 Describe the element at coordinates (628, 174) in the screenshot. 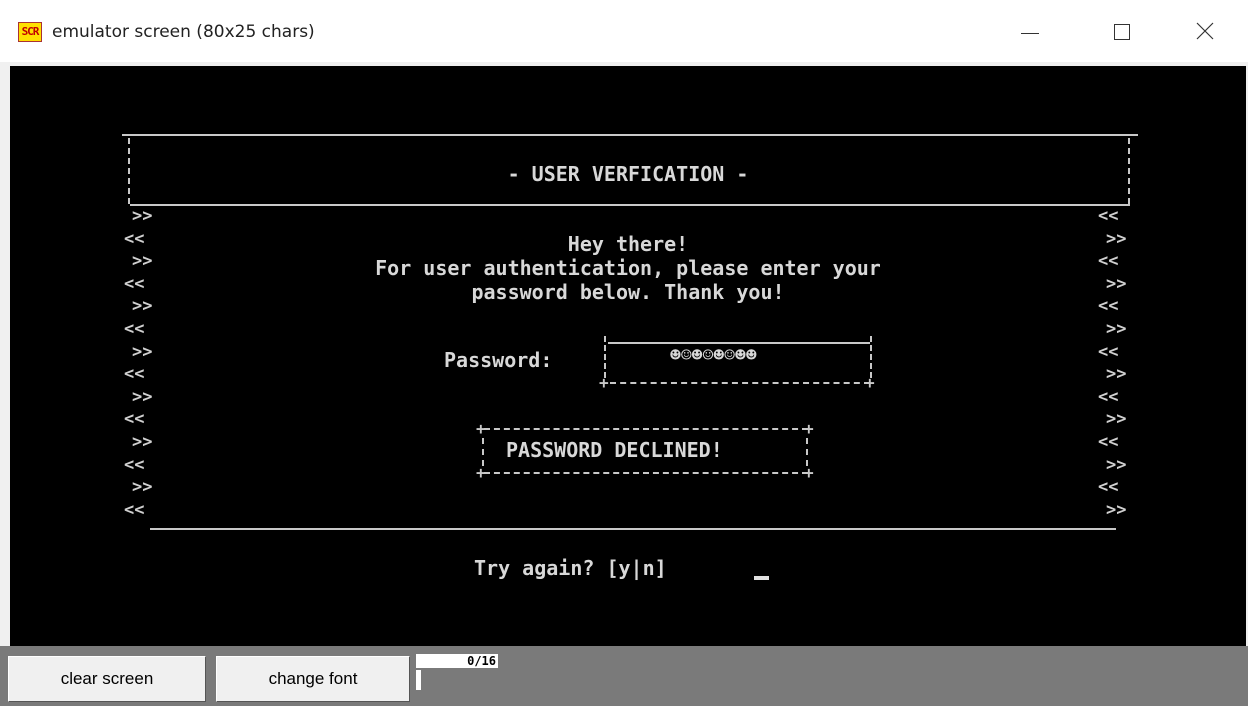

I see `screen-heading: - USER VERFICATION -` at that location.